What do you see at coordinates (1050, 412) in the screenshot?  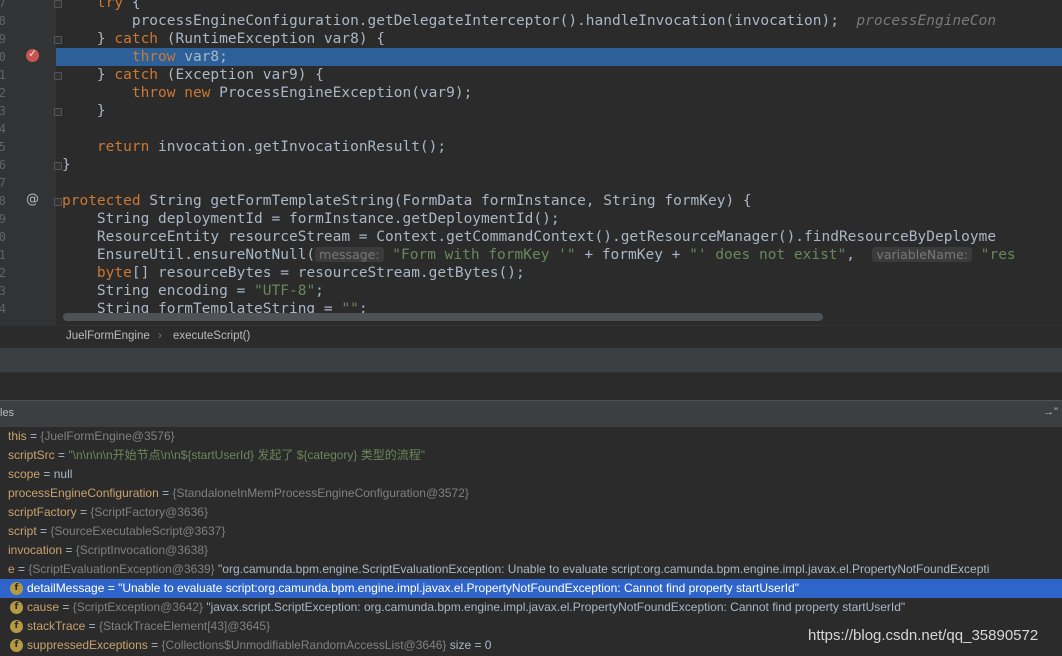 I see `collapse-icon: →"` at bounding box center [1050, 412].